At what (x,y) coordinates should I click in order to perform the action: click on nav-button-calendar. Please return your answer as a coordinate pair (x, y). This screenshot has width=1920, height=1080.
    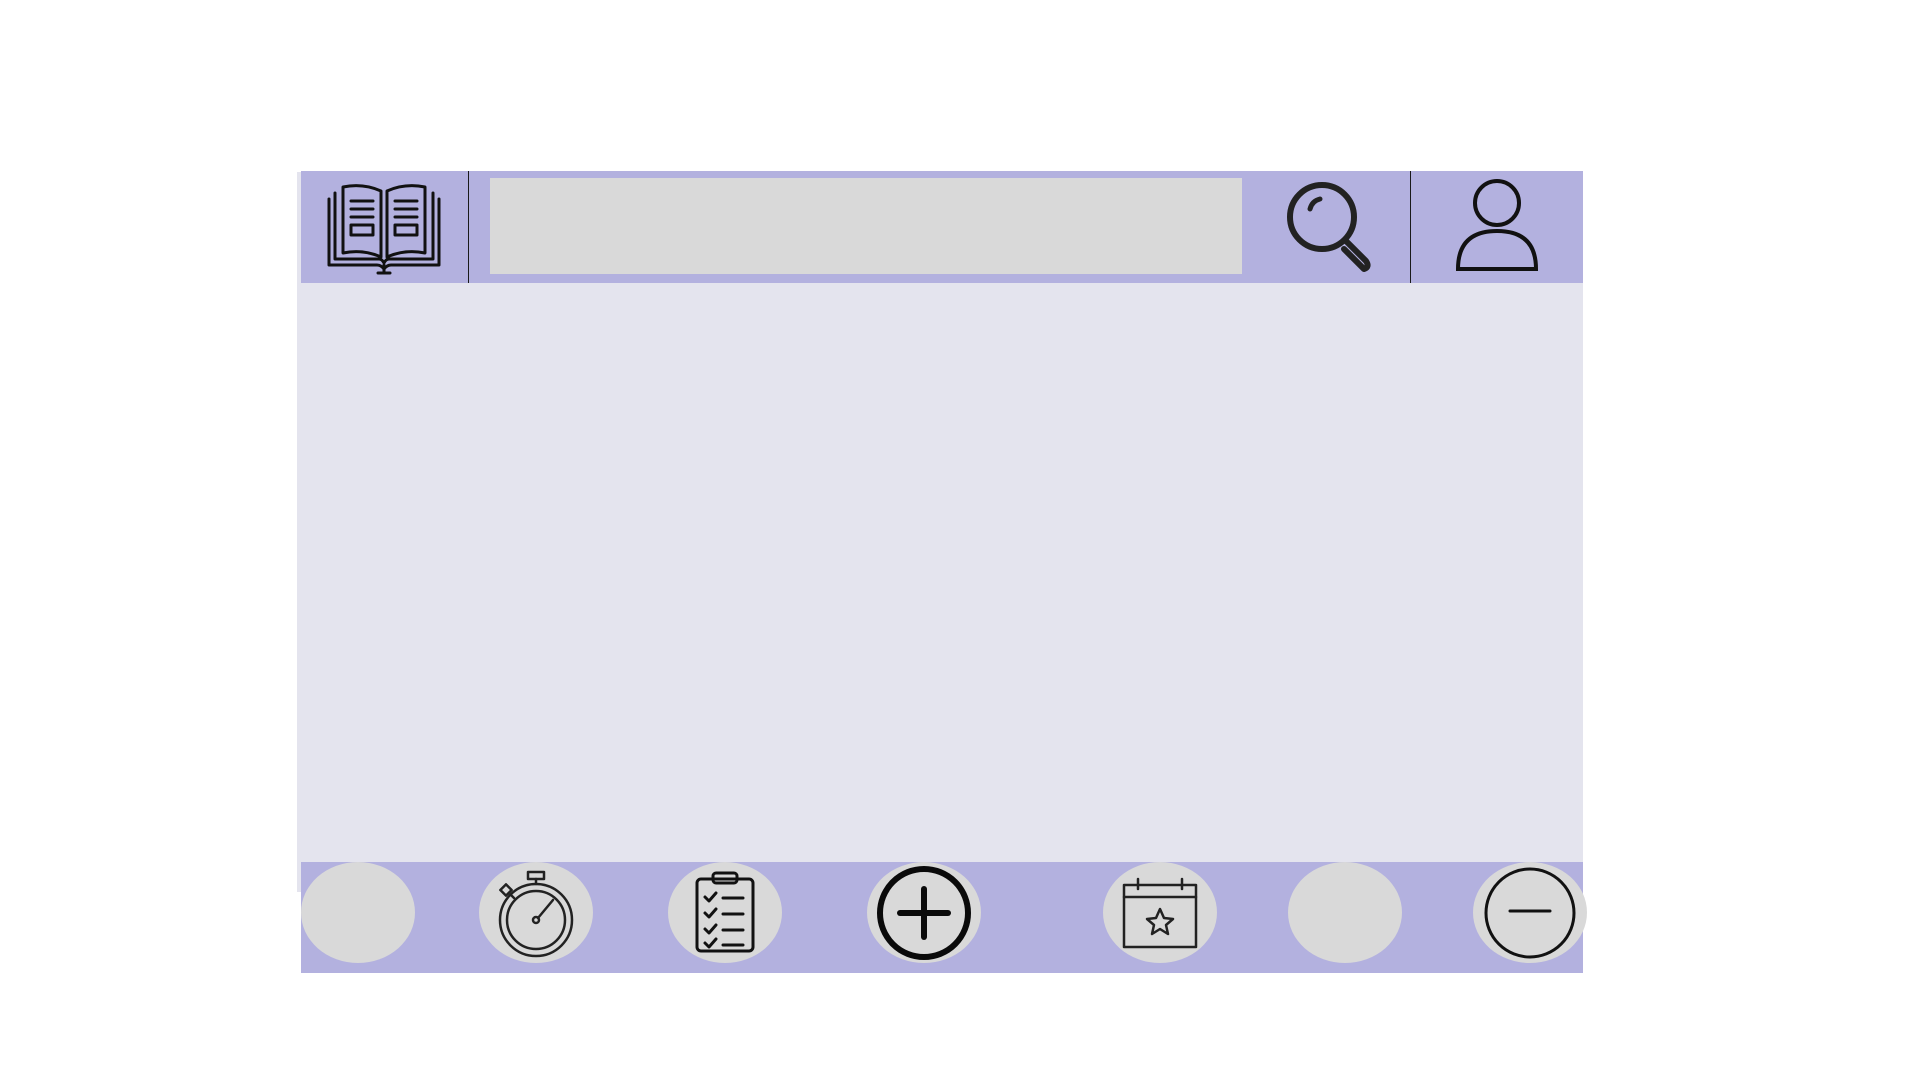
    Looking at the image, I should click on (1160, 912).